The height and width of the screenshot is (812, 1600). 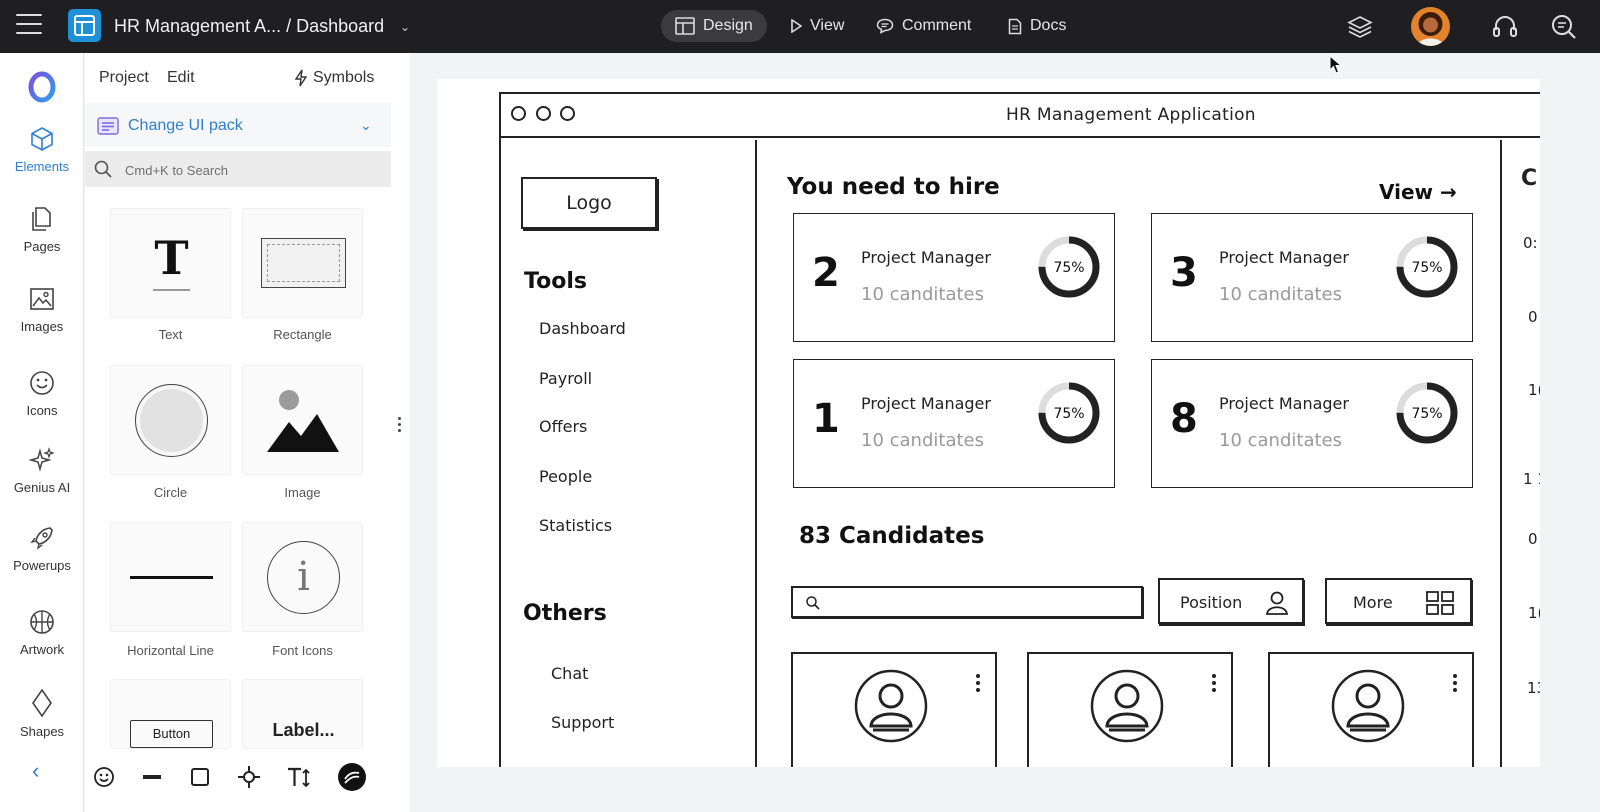 I want to click on rail-item-icons: Icons, so click(x=42, y=393).